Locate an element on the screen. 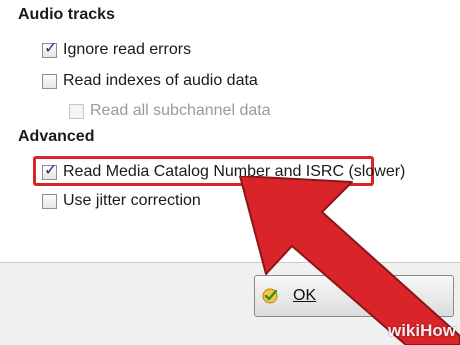  read-subchannel-checkbox: Read all subchannel data is located at coordinates (170, 111).